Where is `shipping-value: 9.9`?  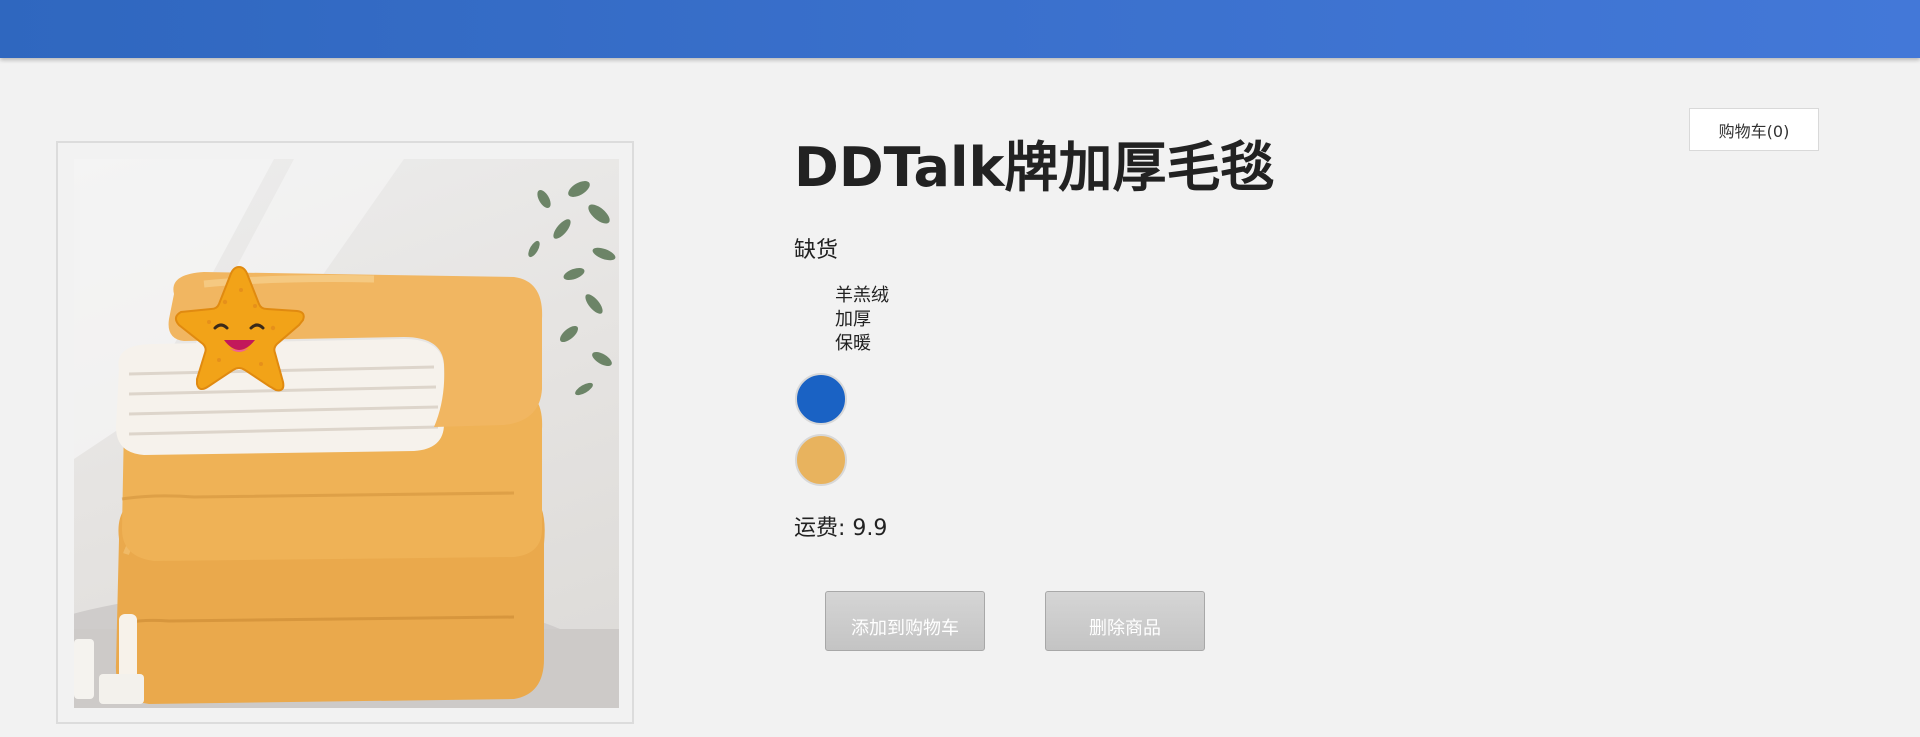
shipping-value: 9.9 is located at coordinates (870, 528).